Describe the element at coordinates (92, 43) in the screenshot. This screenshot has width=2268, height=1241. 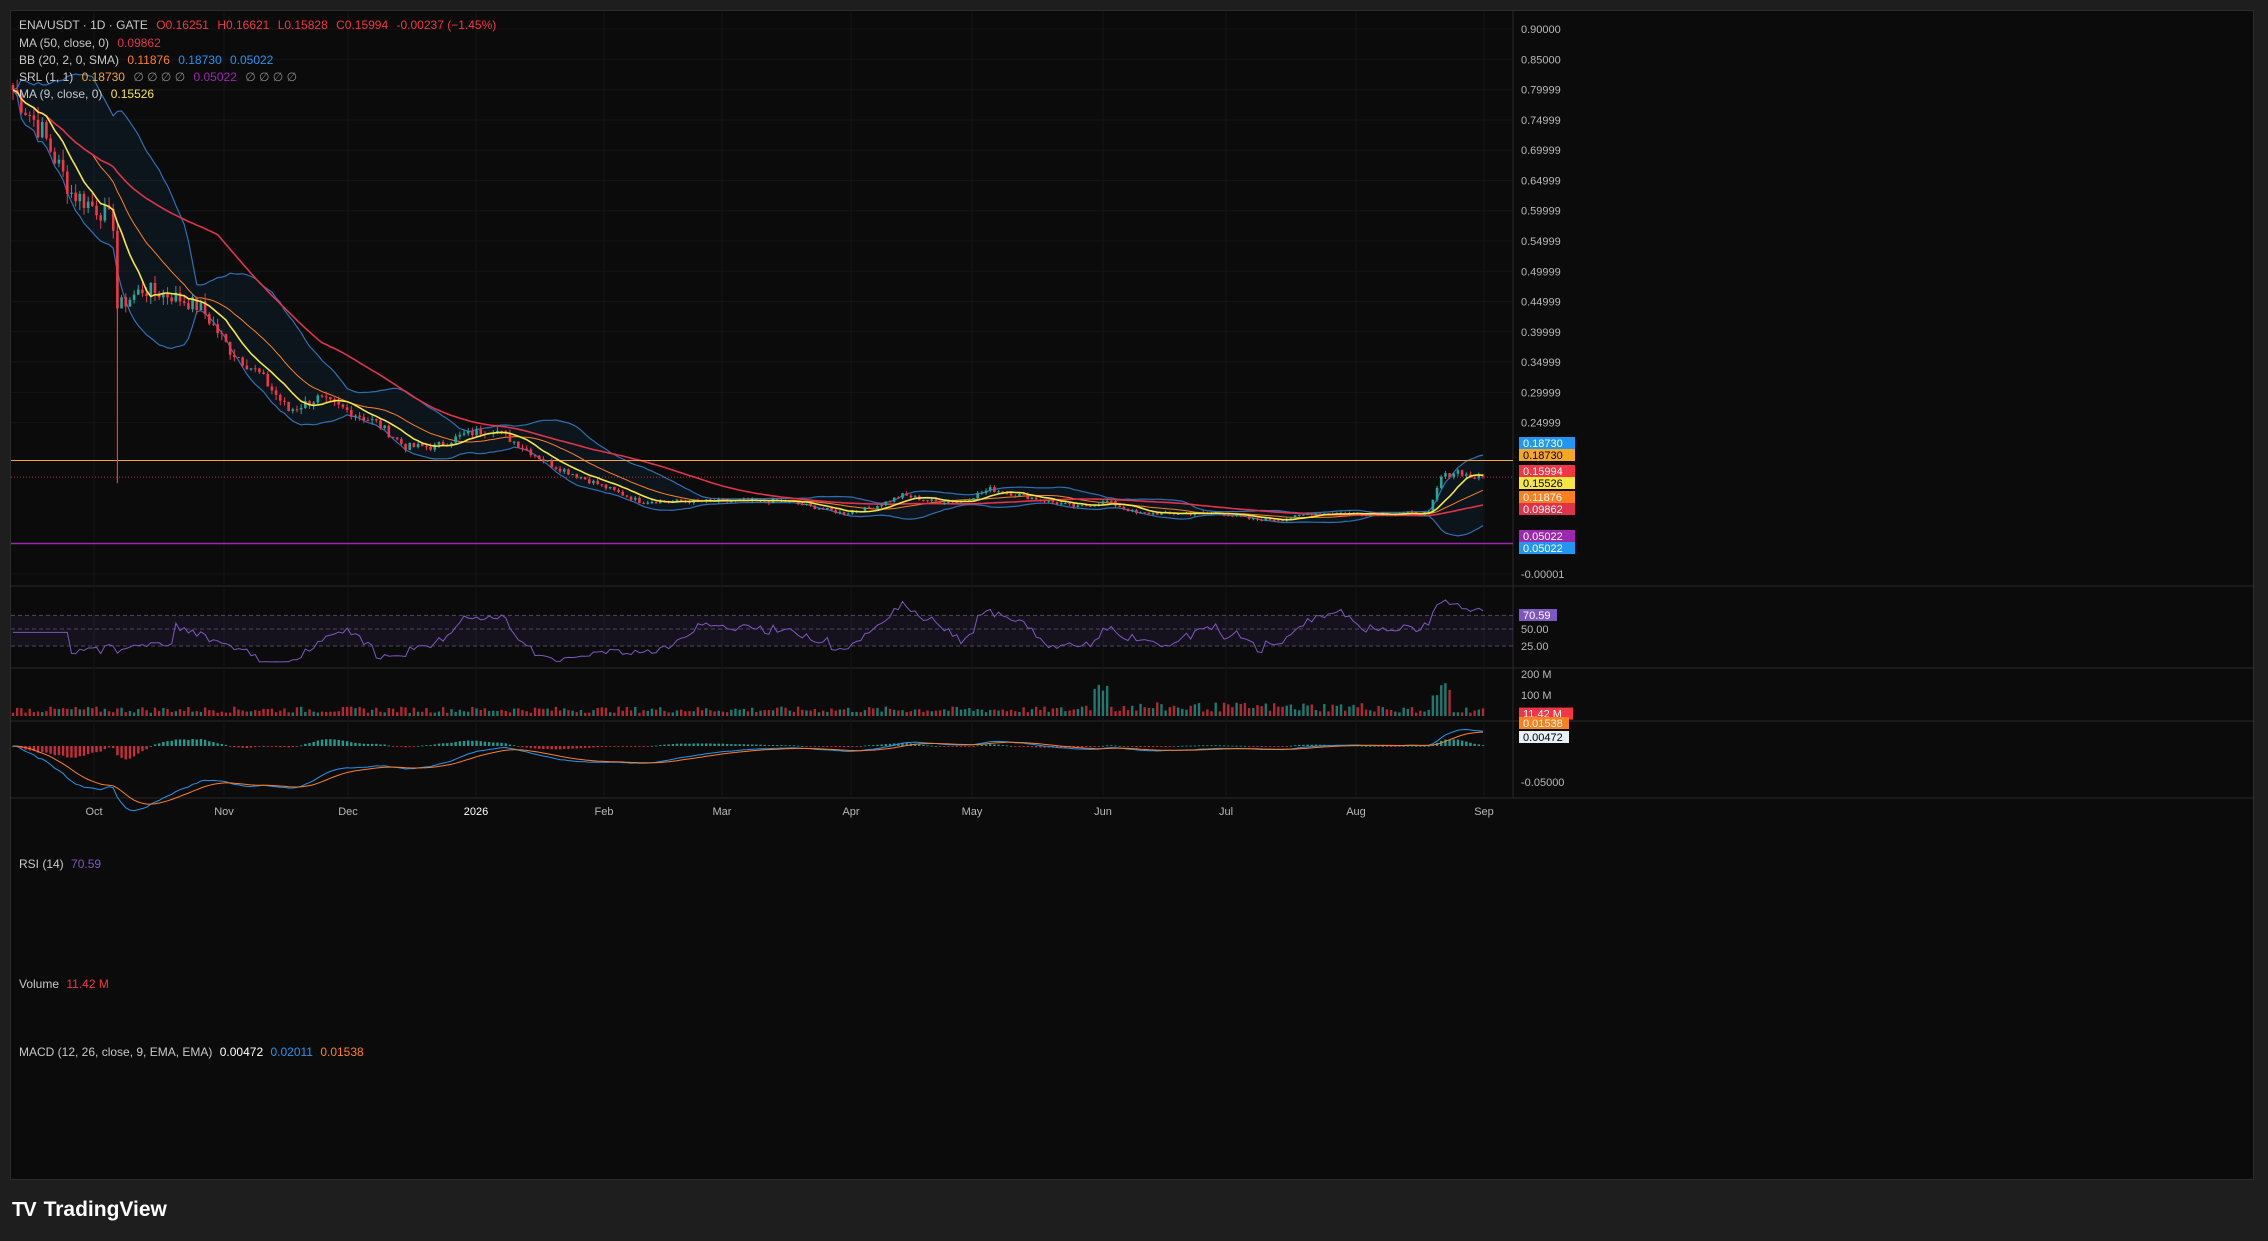
I see `legend-ma50: MA (50, close, 0) 0.09862` at that location.